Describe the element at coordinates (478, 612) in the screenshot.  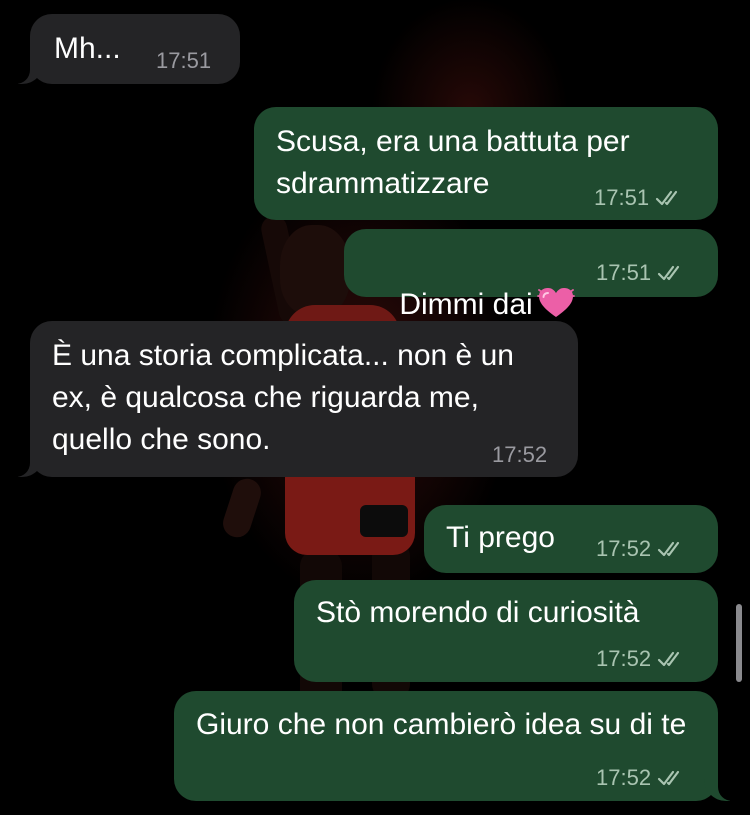
I see `message-text: Stò morendo di curiosità` at that location.